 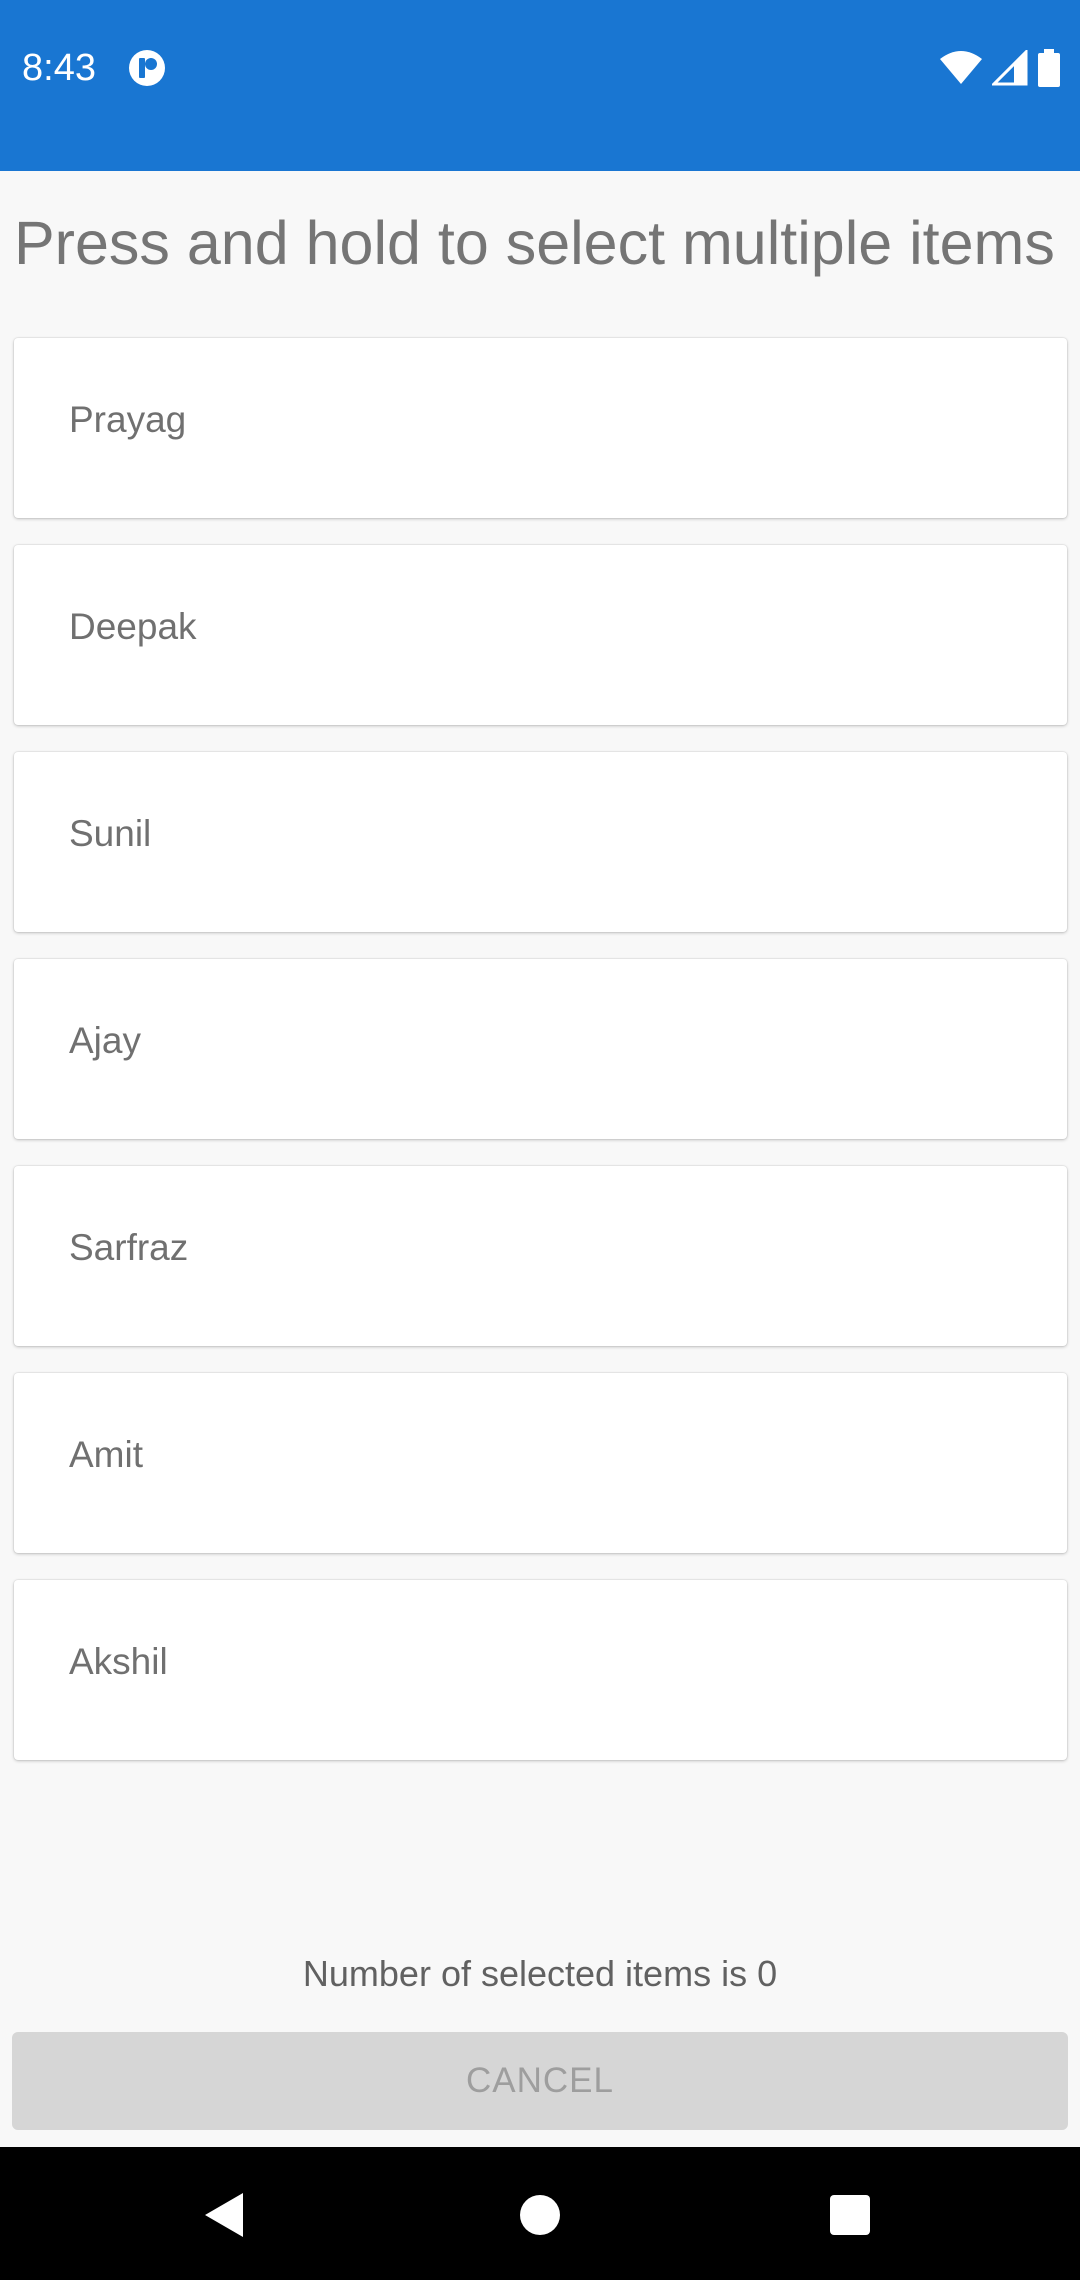 What do you see at coordinates (1049, 68) in the screenshot?
I see `battery-icon` at bounding box center [1049, 68].